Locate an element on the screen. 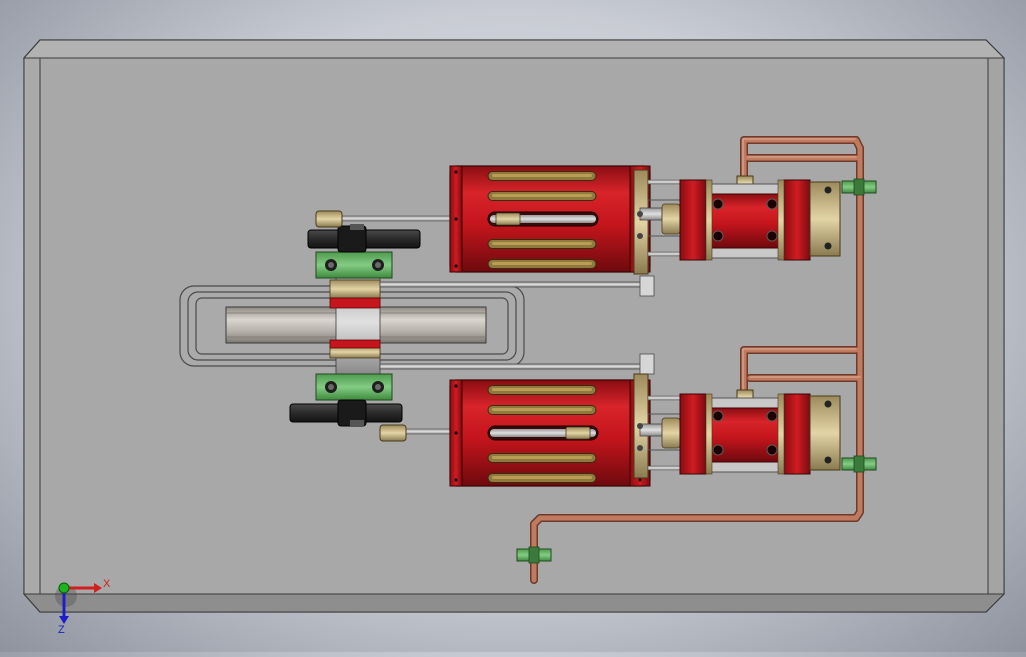 The height and width of the screenshot is (657, 1026). pipe-clip-bottom is located at coordinates (534, 555).